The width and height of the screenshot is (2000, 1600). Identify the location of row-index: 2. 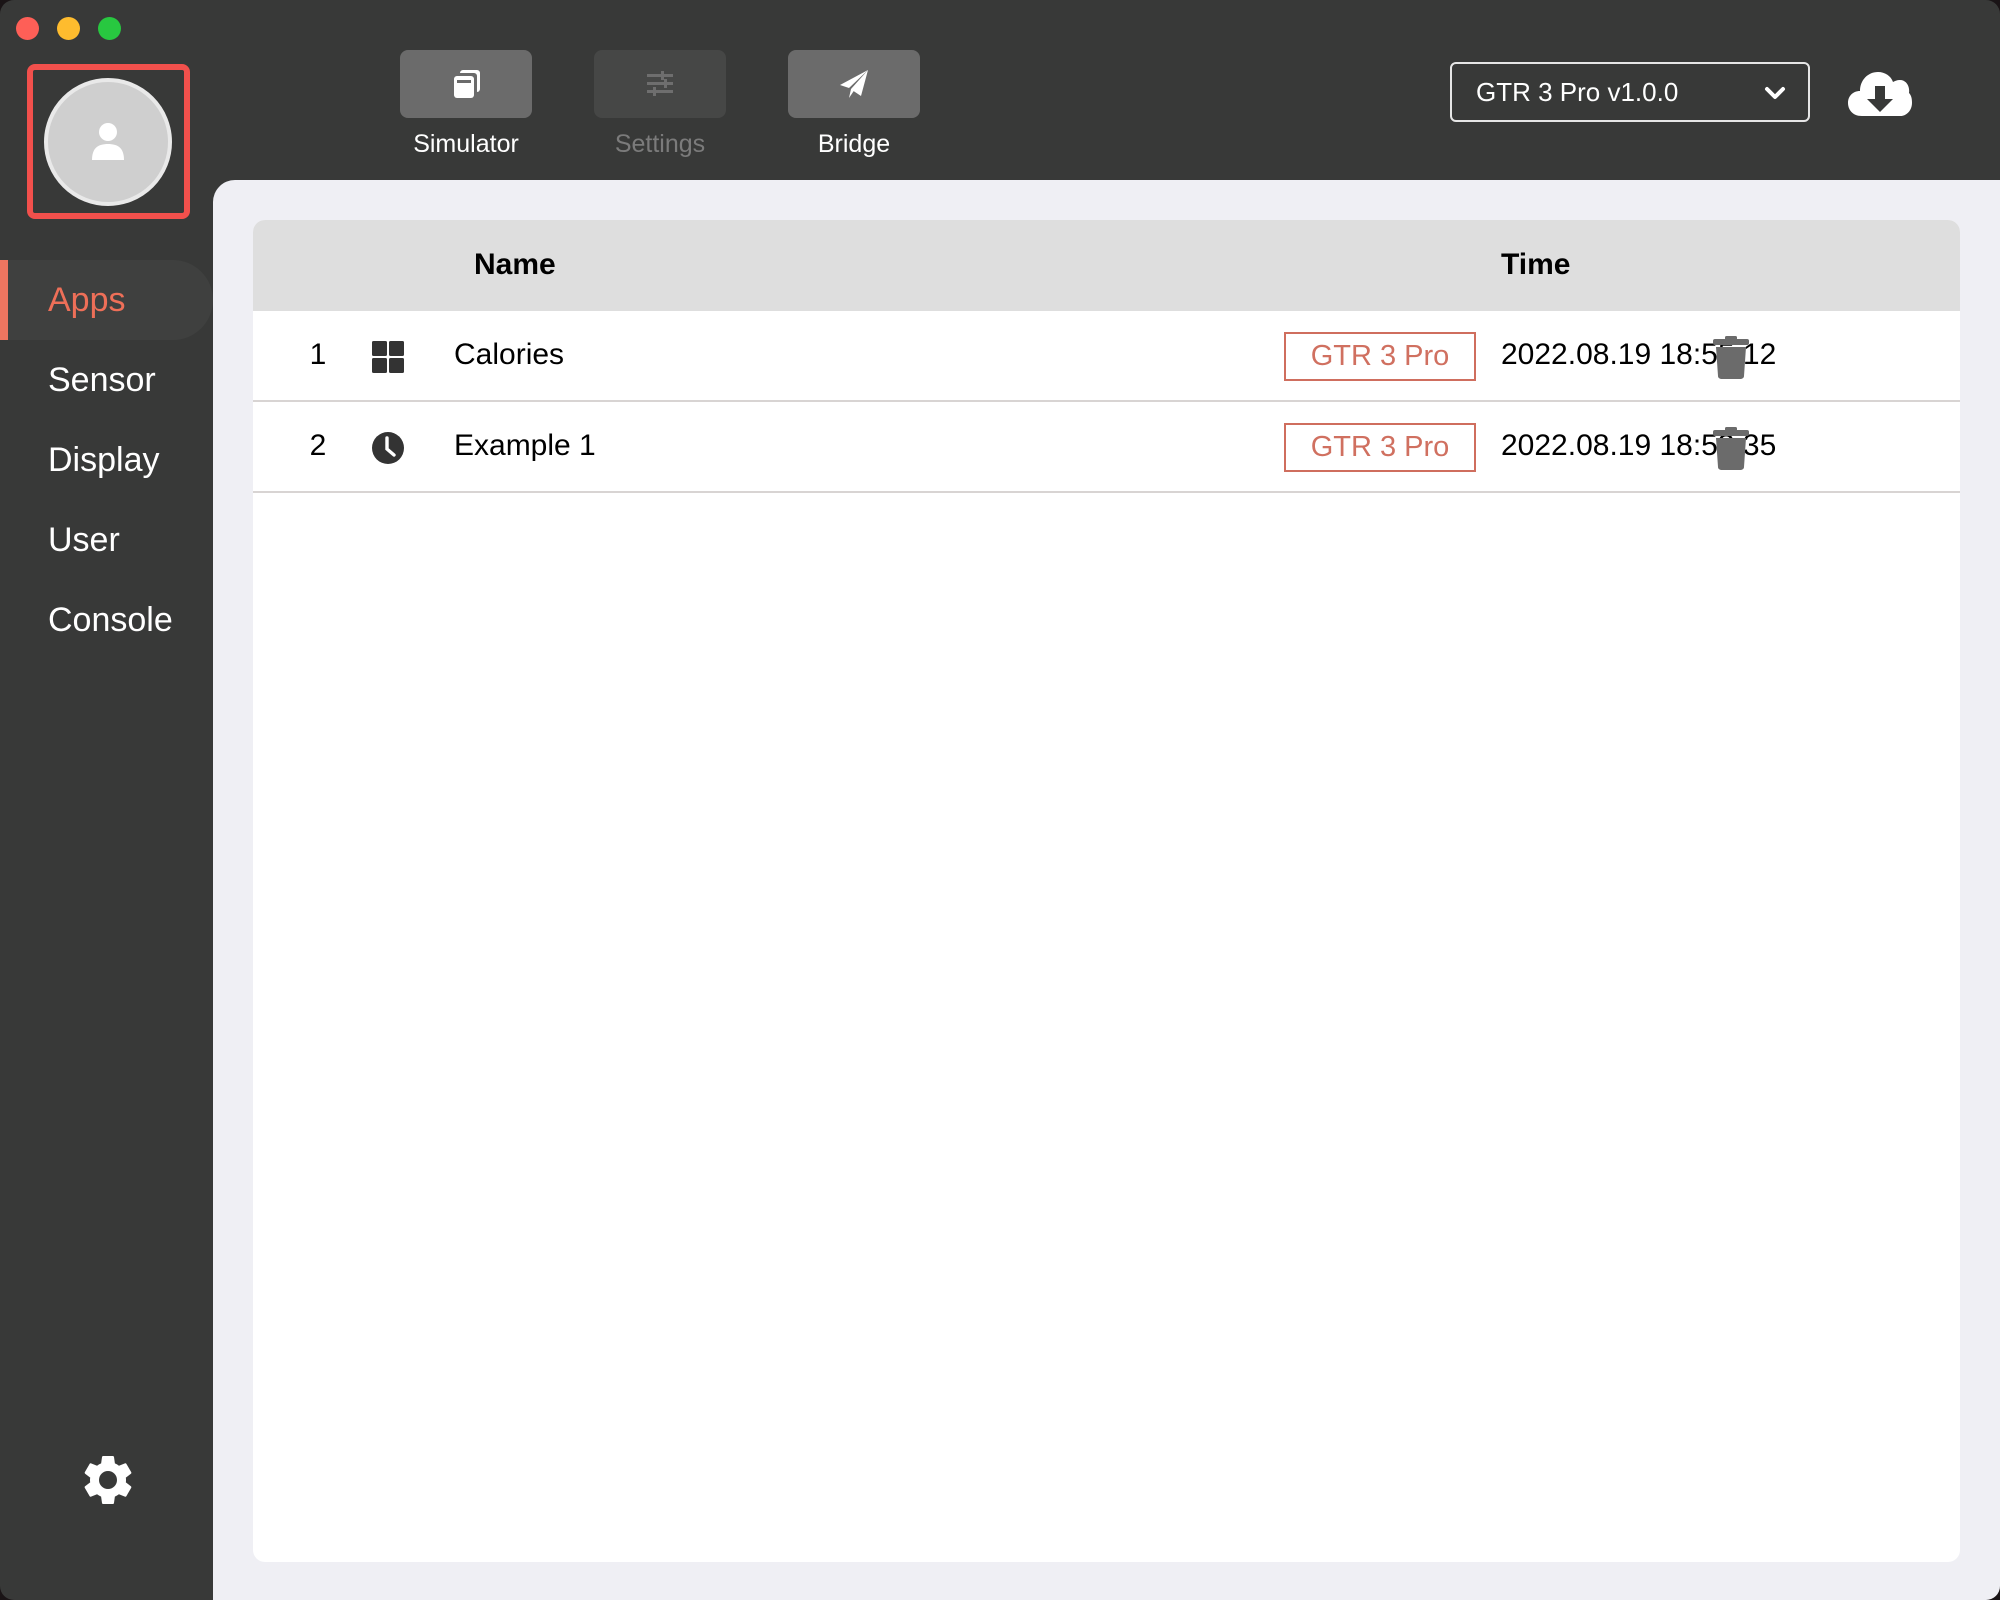
(318, 445).